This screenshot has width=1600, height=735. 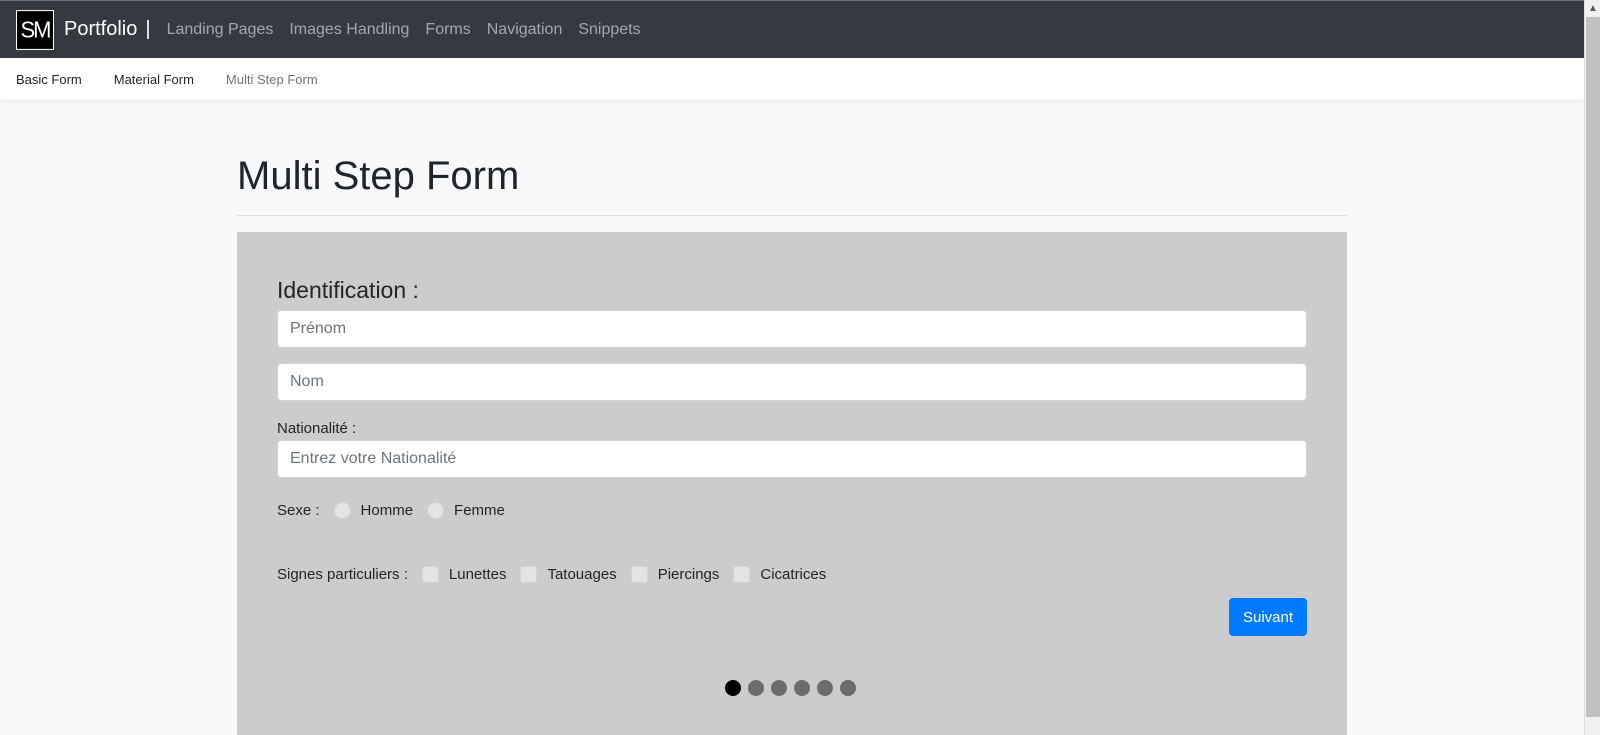 What do you see at coordinates (609, 30) in the screenshot?
I see `nav-snippets: Snippets` at bounding box center [609, 30].